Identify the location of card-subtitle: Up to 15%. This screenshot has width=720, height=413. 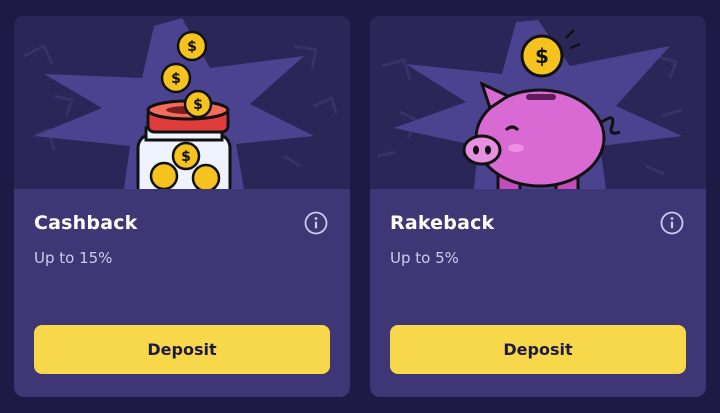
(73, 258).